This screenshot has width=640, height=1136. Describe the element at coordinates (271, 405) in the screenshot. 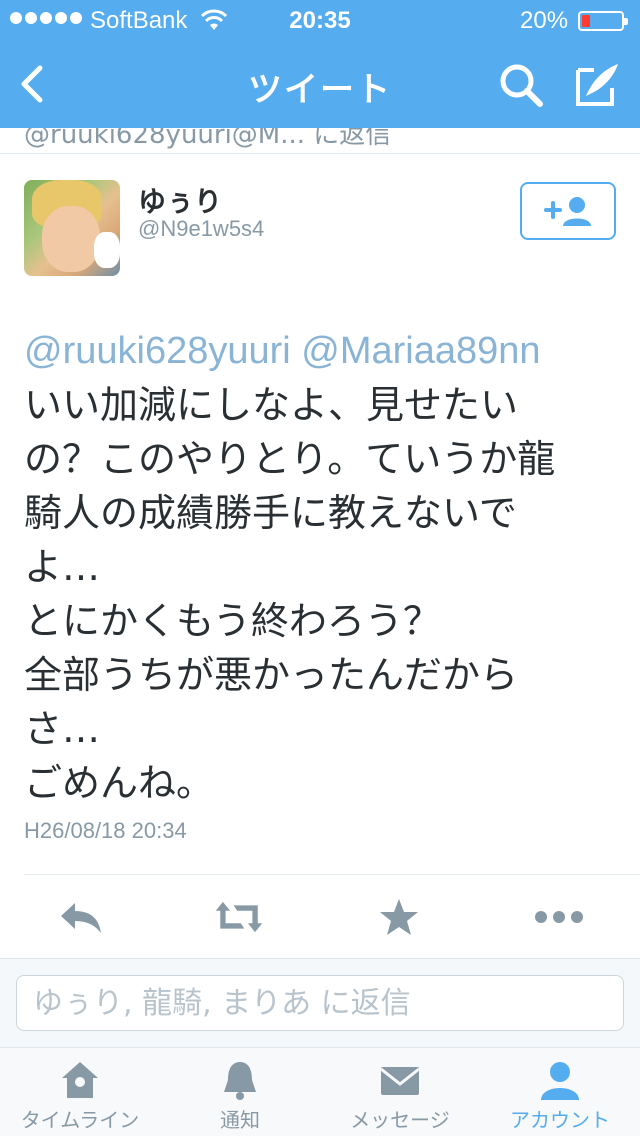

I see `tweet-line: いい加減にしなよ、見せたい` at that location.